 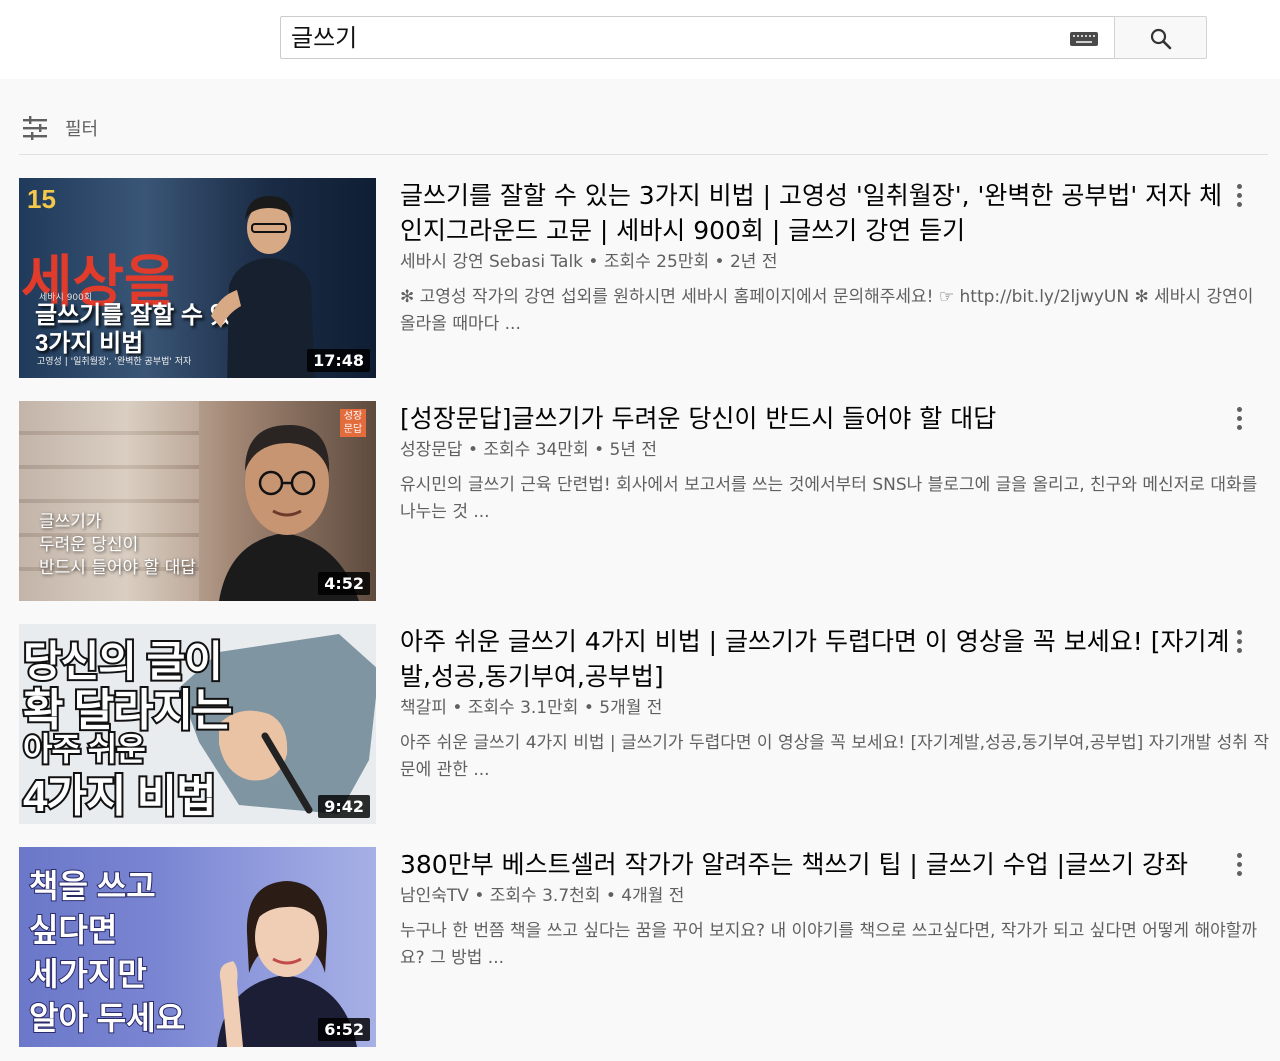 What do you see at coordinates (59, 128) in the screenshot?
I see `filter-button: 필터` at bounding box center [59, 128].